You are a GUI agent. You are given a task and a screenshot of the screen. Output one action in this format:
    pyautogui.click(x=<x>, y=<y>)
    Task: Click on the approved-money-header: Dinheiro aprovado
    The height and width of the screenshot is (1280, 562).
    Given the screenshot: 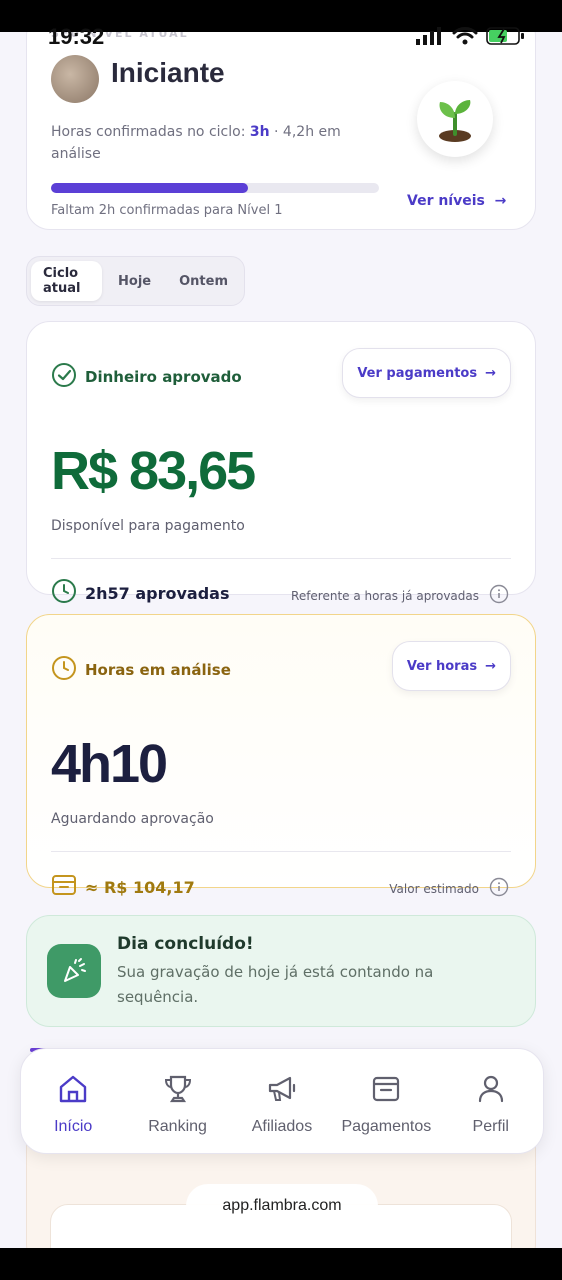 What is the action you would take?
    pyautogui.click(x=146, y=377)
    